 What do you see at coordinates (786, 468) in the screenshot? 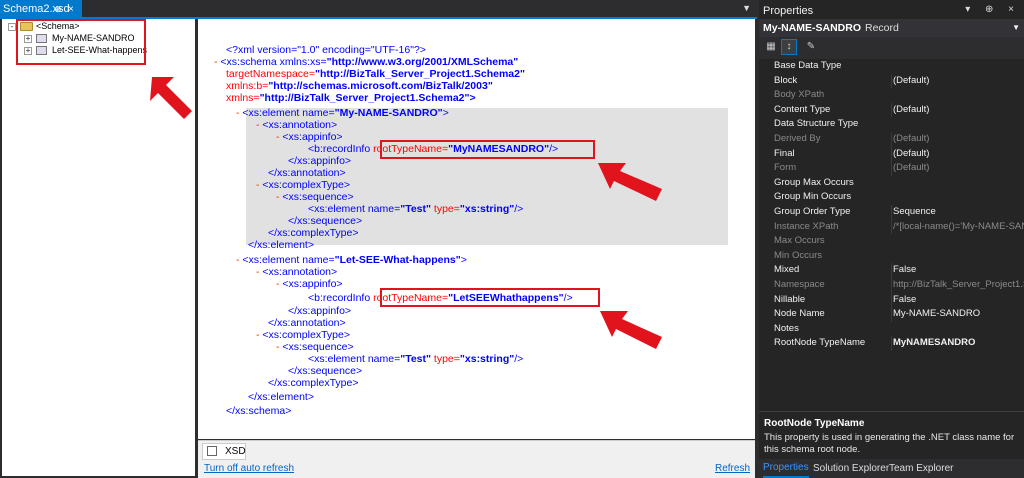
I see `tab-properties: Properties` at bounding box center [786, 468].